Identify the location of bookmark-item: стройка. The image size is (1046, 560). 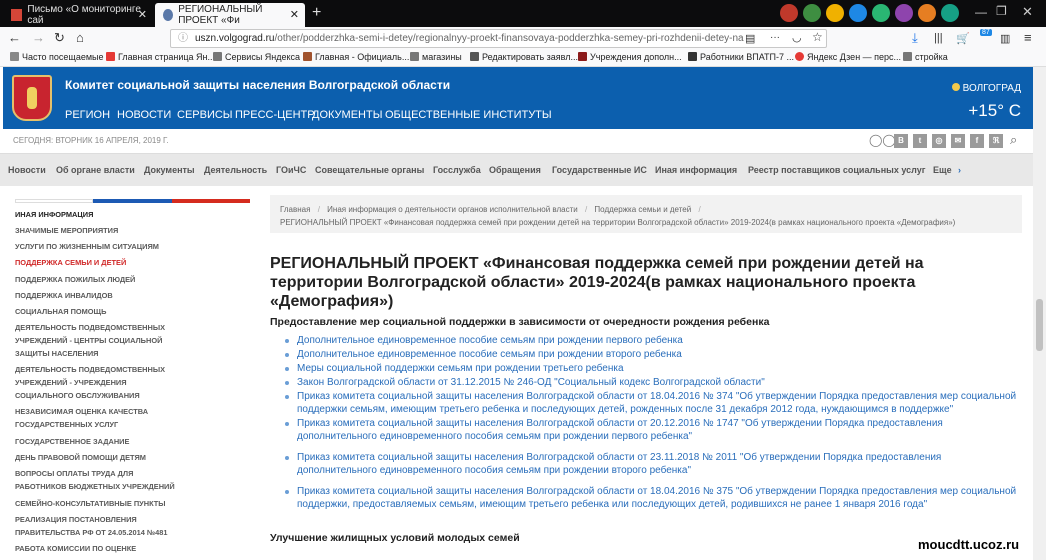
(925, 57).